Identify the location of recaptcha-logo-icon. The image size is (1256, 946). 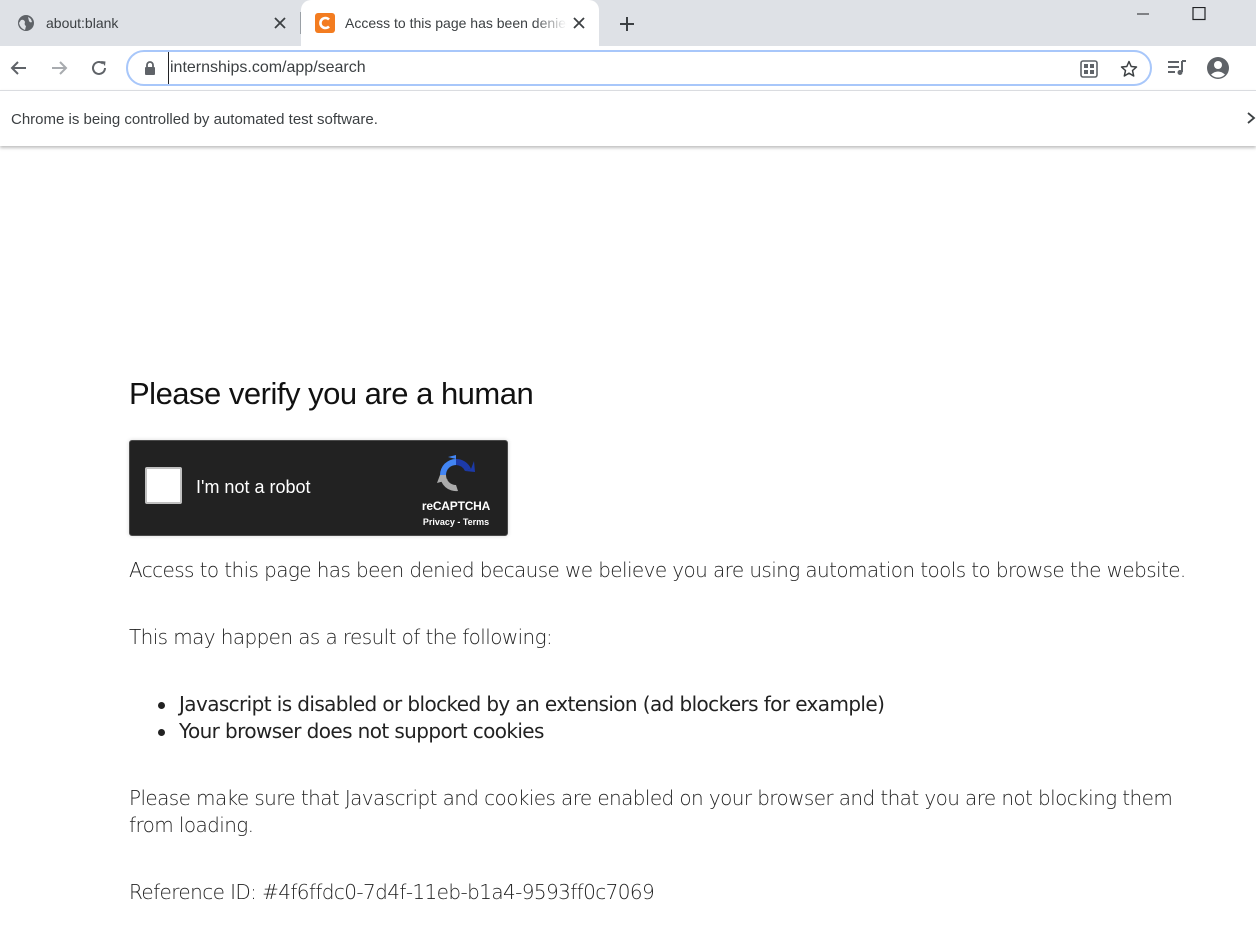
(456, 475).